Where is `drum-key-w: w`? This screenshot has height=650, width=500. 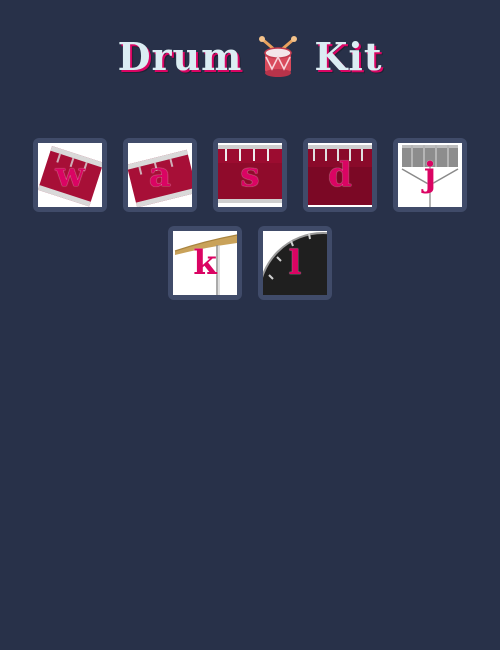 drum-key-w: w is located at coordinates (70, 175).